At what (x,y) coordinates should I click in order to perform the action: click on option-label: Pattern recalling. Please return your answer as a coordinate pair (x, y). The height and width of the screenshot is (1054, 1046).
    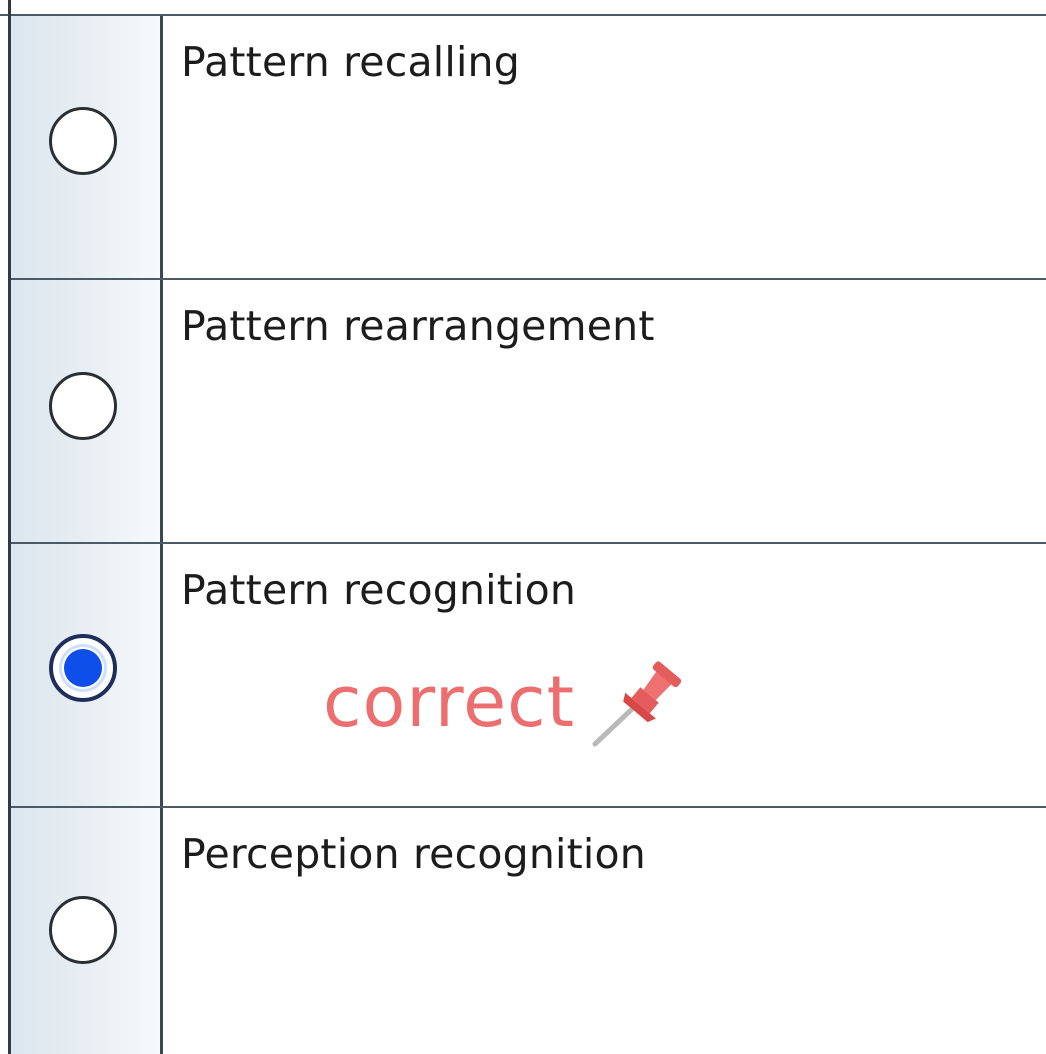
    Looking at the image, I should click on (350, 62).